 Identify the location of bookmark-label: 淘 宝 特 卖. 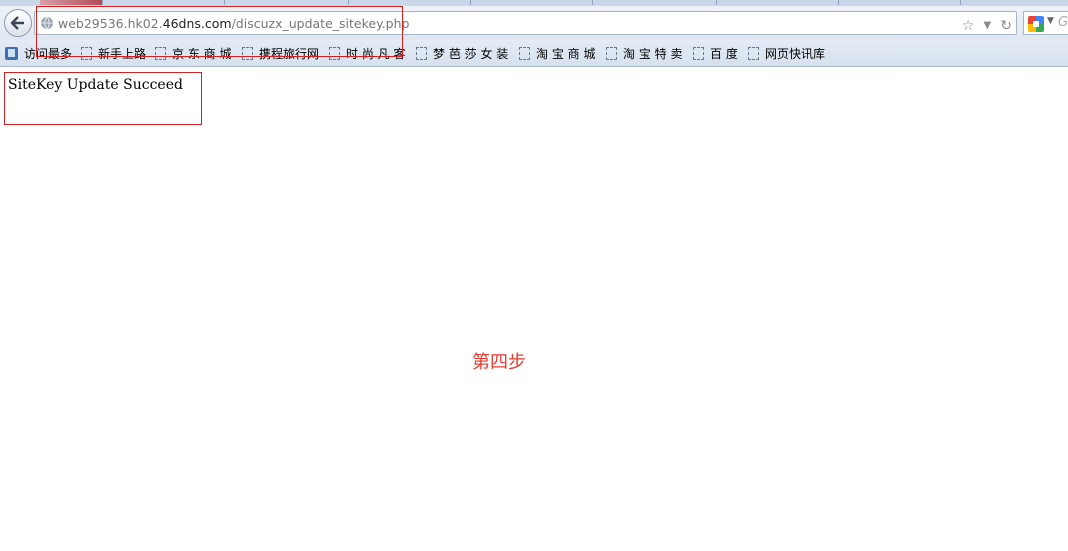
(653, 53).